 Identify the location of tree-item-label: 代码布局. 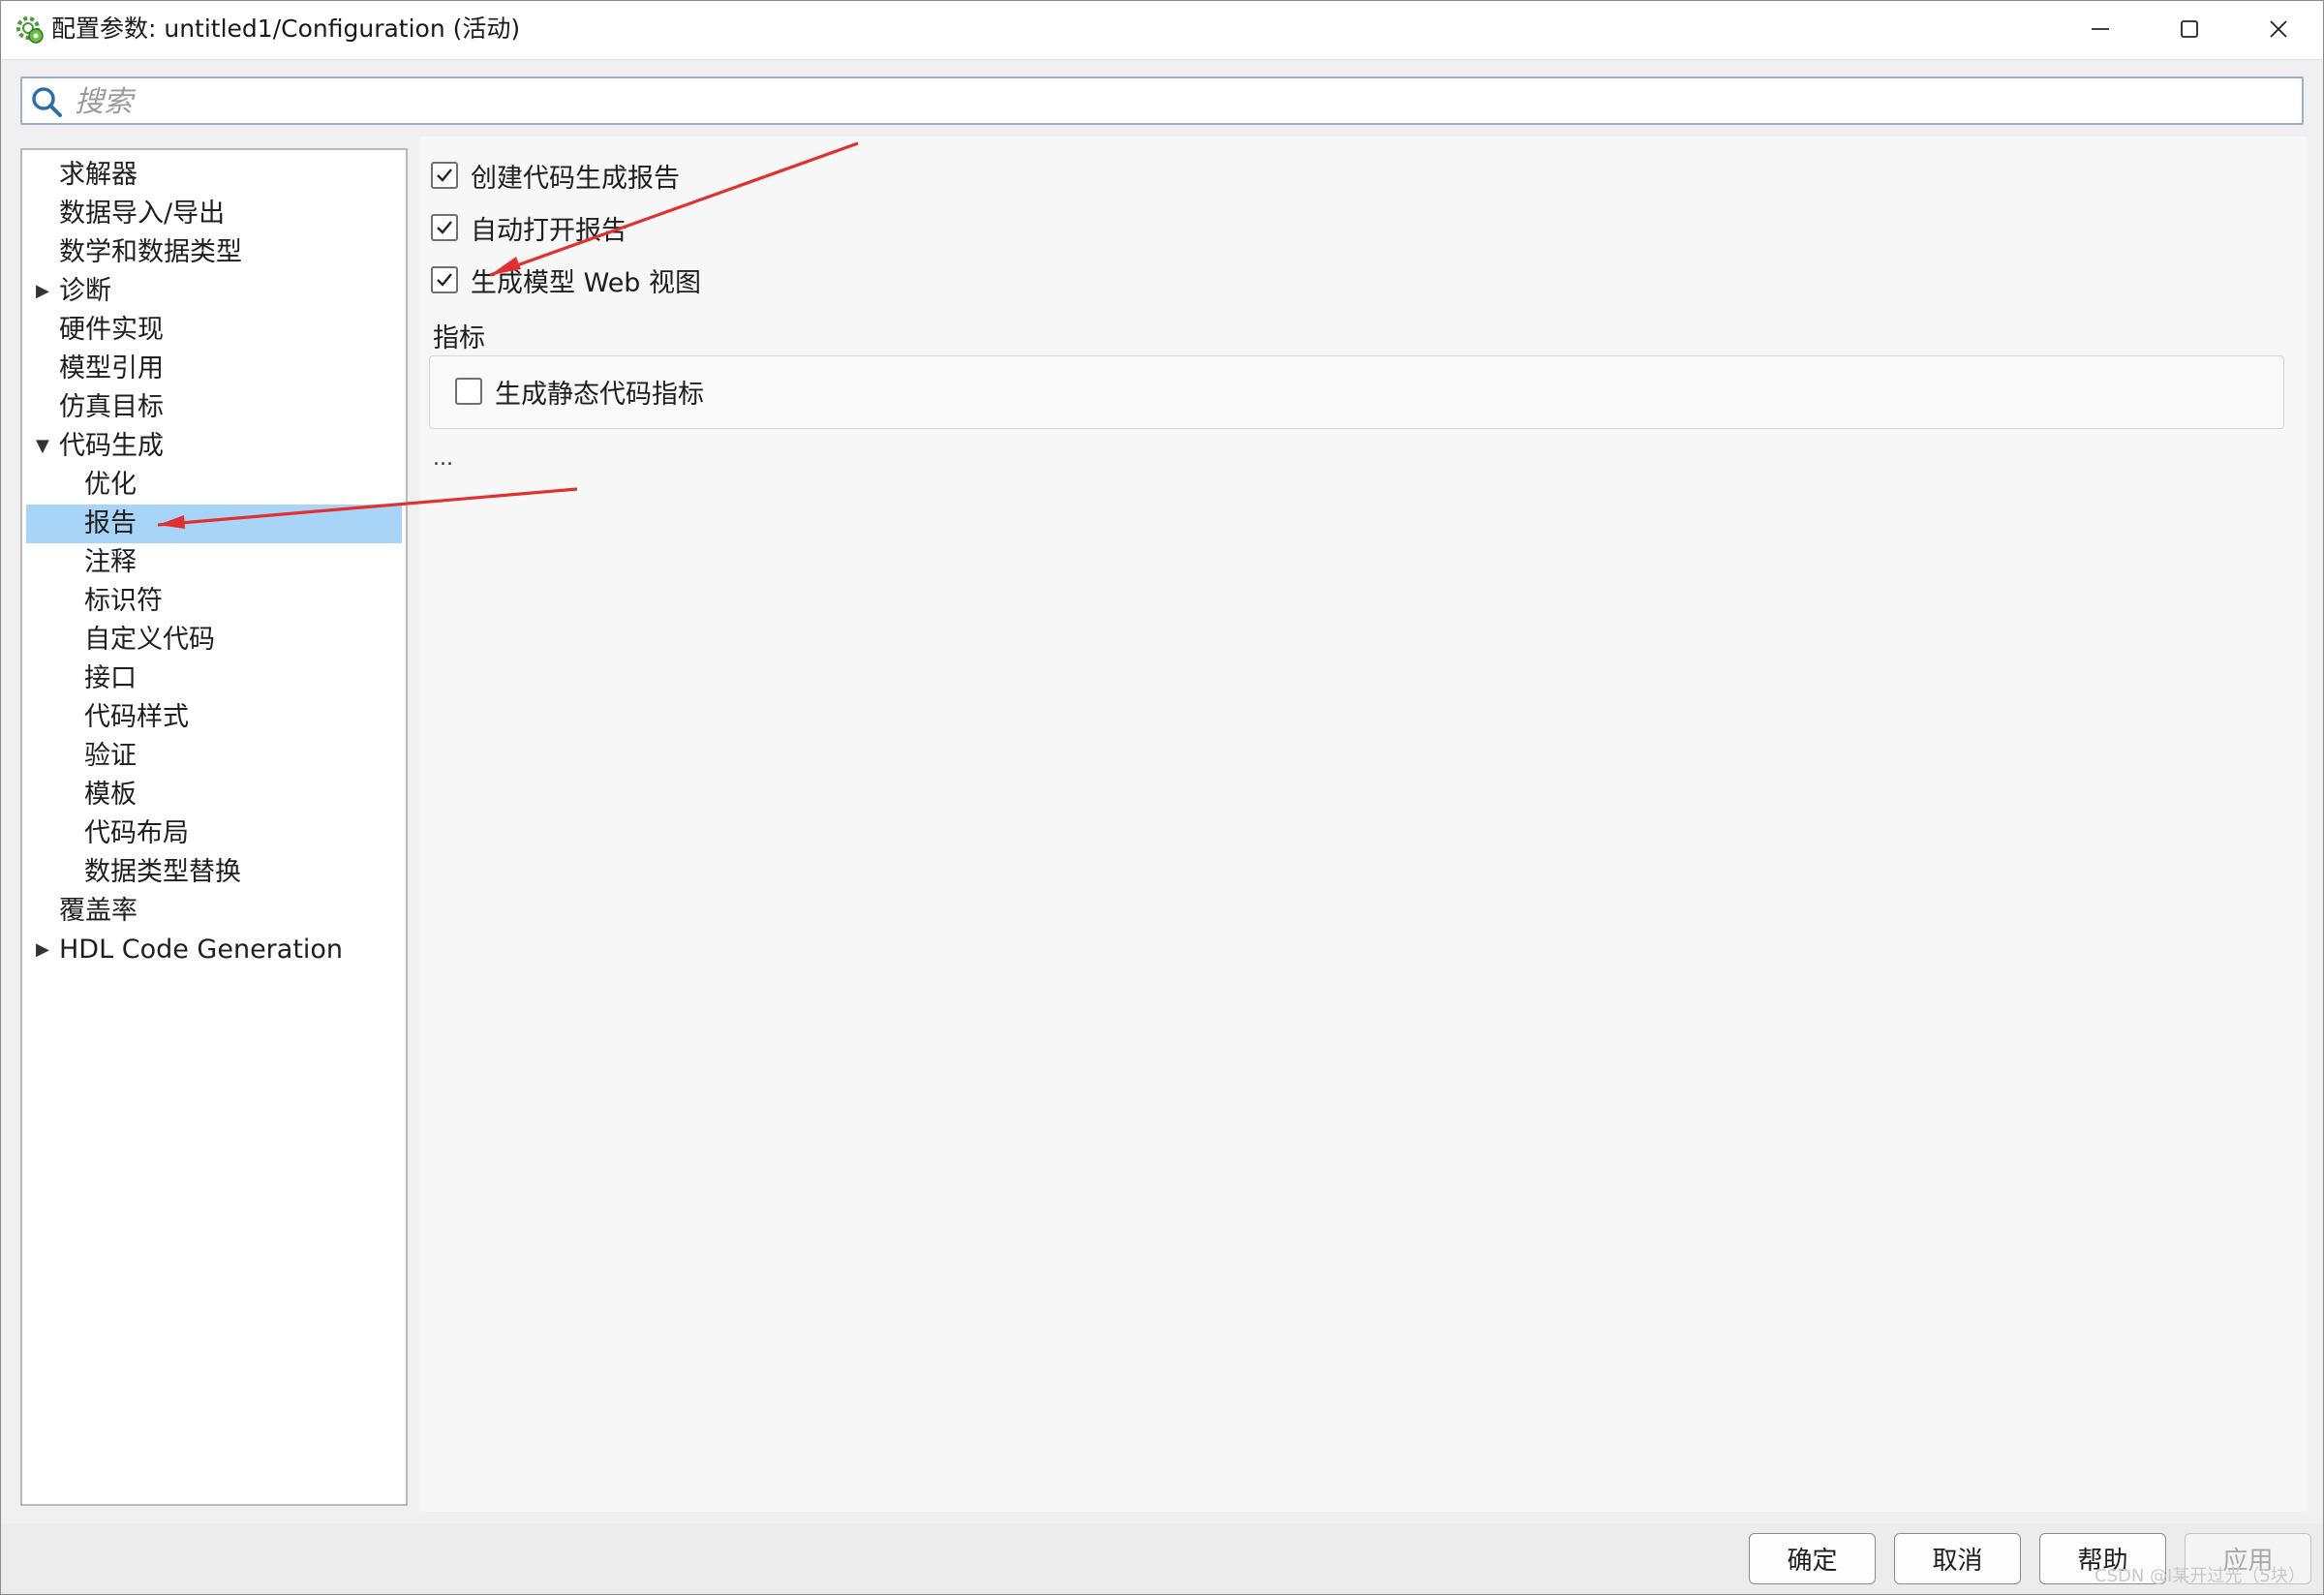
(137, 833).